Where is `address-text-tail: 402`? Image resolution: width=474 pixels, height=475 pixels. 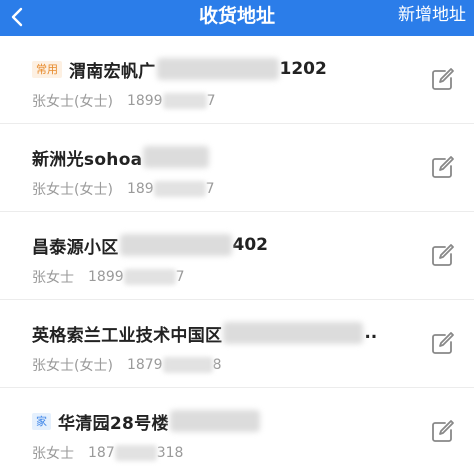
address-text-tail: 402 is located at coordinates (250, 245).